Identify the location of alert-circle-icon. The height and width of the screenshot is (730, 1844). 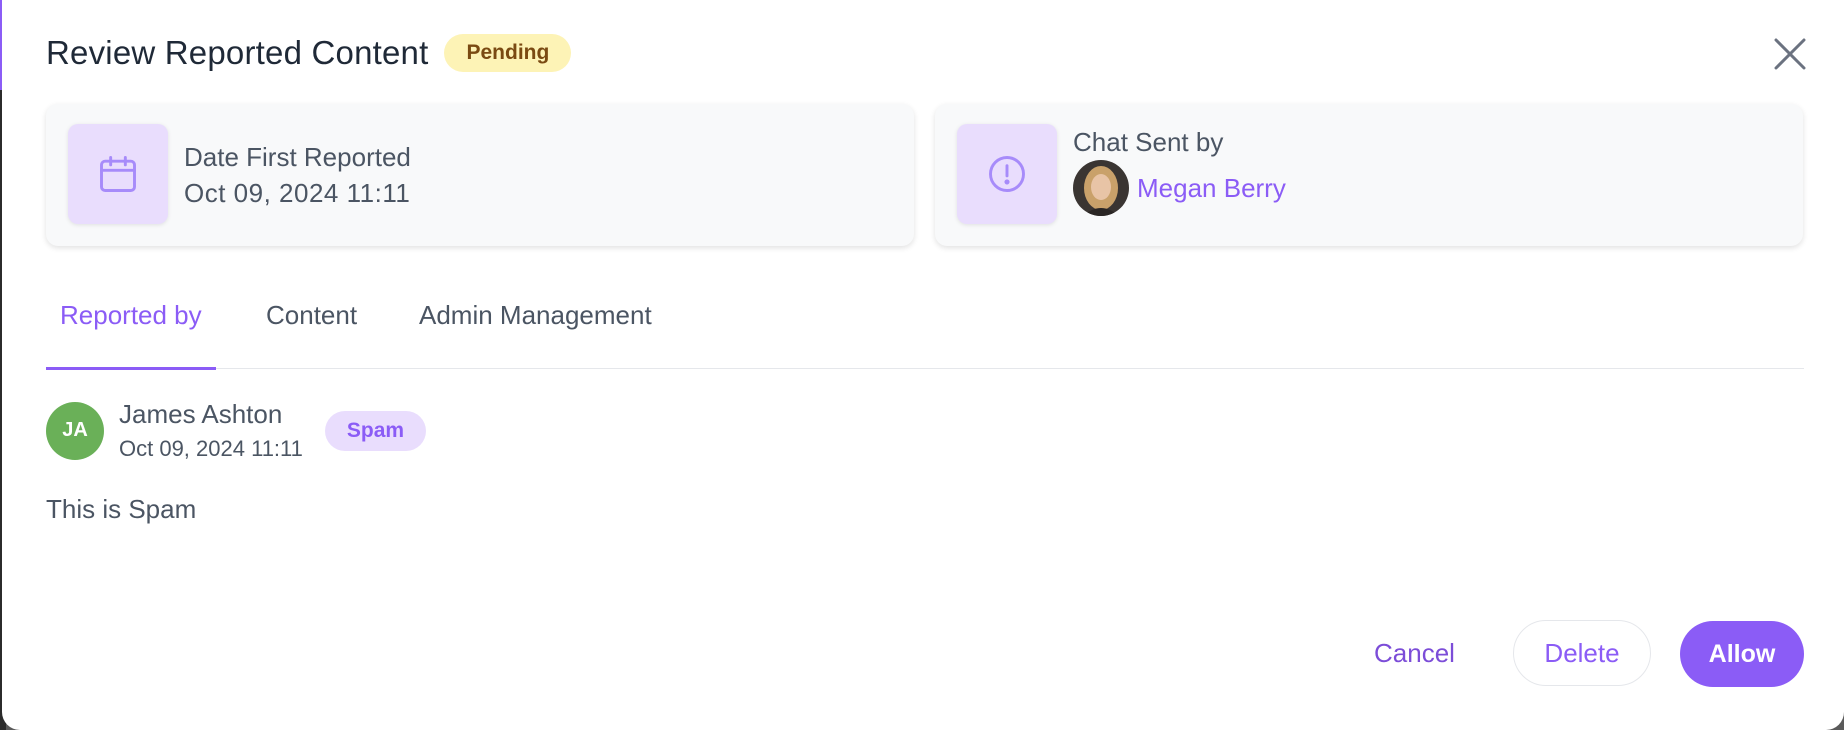
(1007, 174).